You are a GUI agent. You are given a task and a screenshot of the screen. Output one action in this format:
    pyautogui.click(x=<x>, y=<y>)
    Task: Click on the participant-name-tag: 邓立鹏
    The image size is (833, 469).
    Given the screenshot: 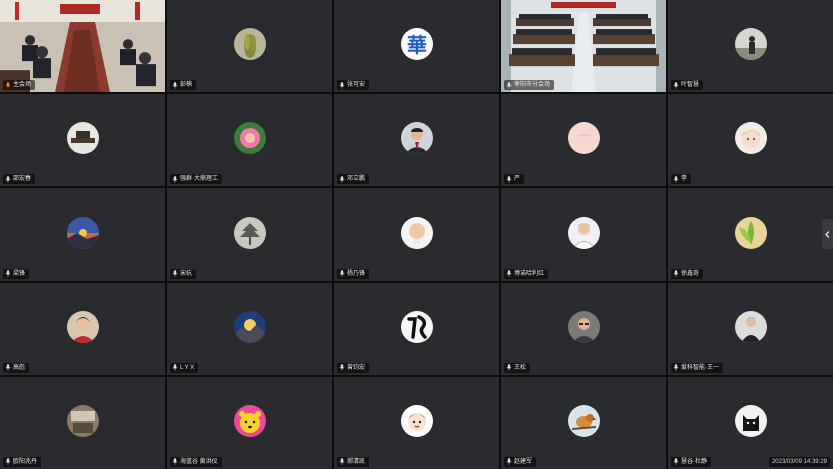 What is the action you would take?
    pyautogui.click(x=353, y=179)
    